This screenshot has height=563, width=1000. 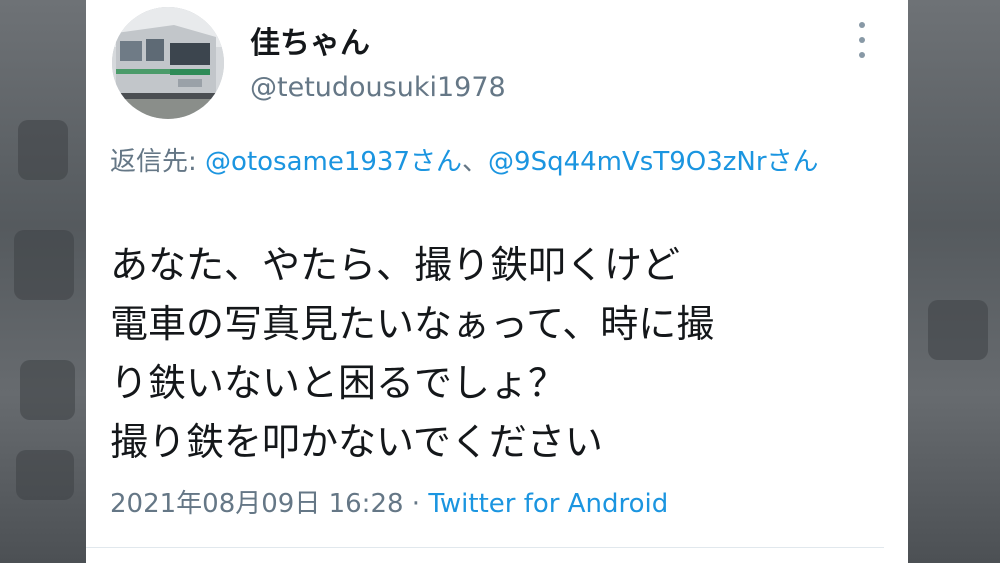 I want to click on source-link: Twitter for Android, so click(x=548, y=504).